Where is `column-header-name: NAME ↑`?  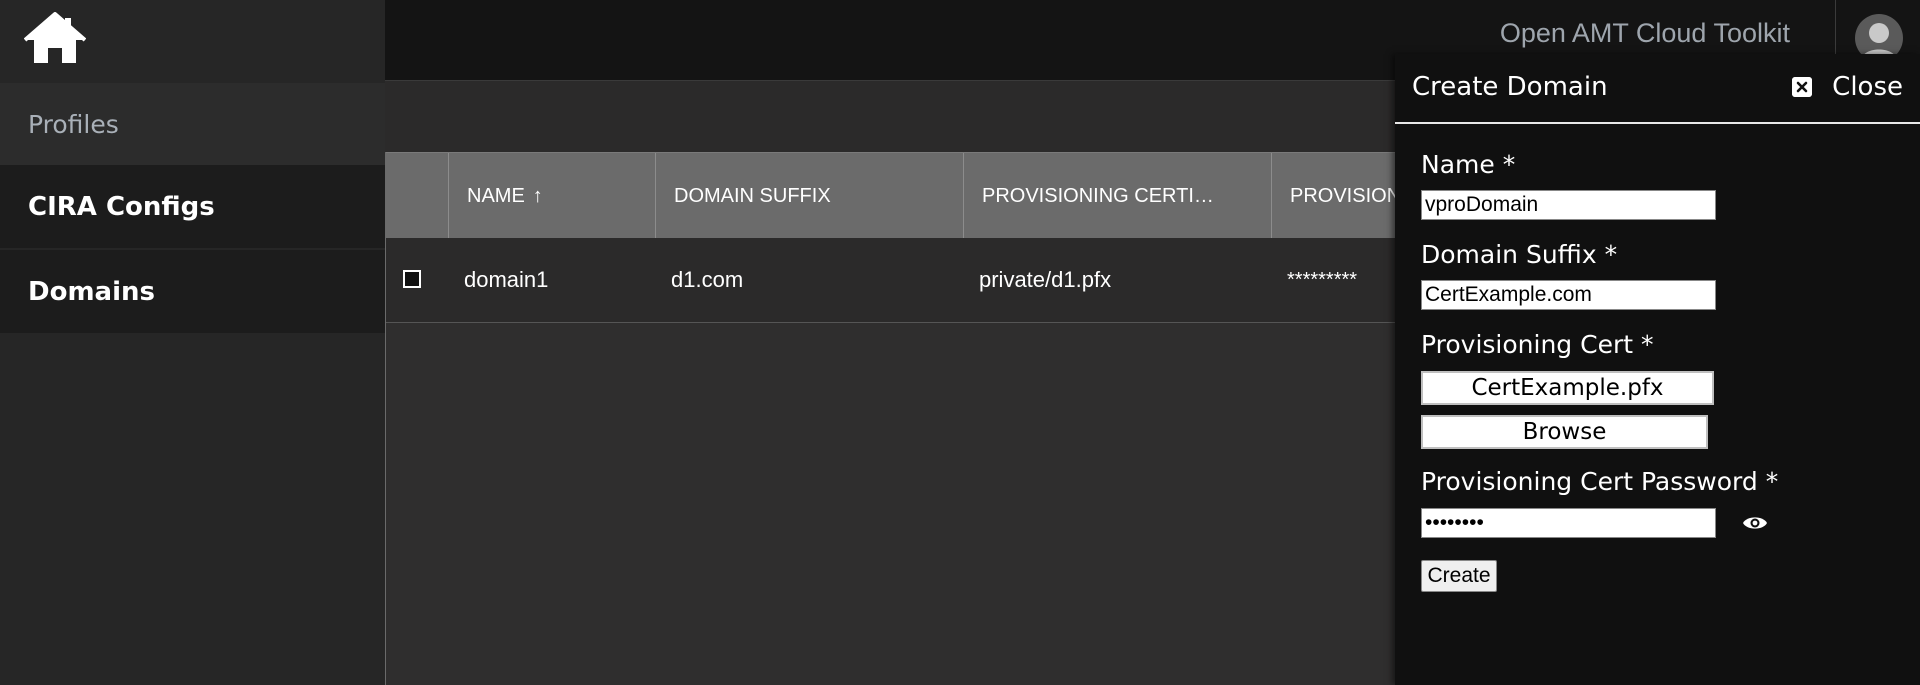
column-header-name: NAME ↑ is located at coordinates (551, 196).